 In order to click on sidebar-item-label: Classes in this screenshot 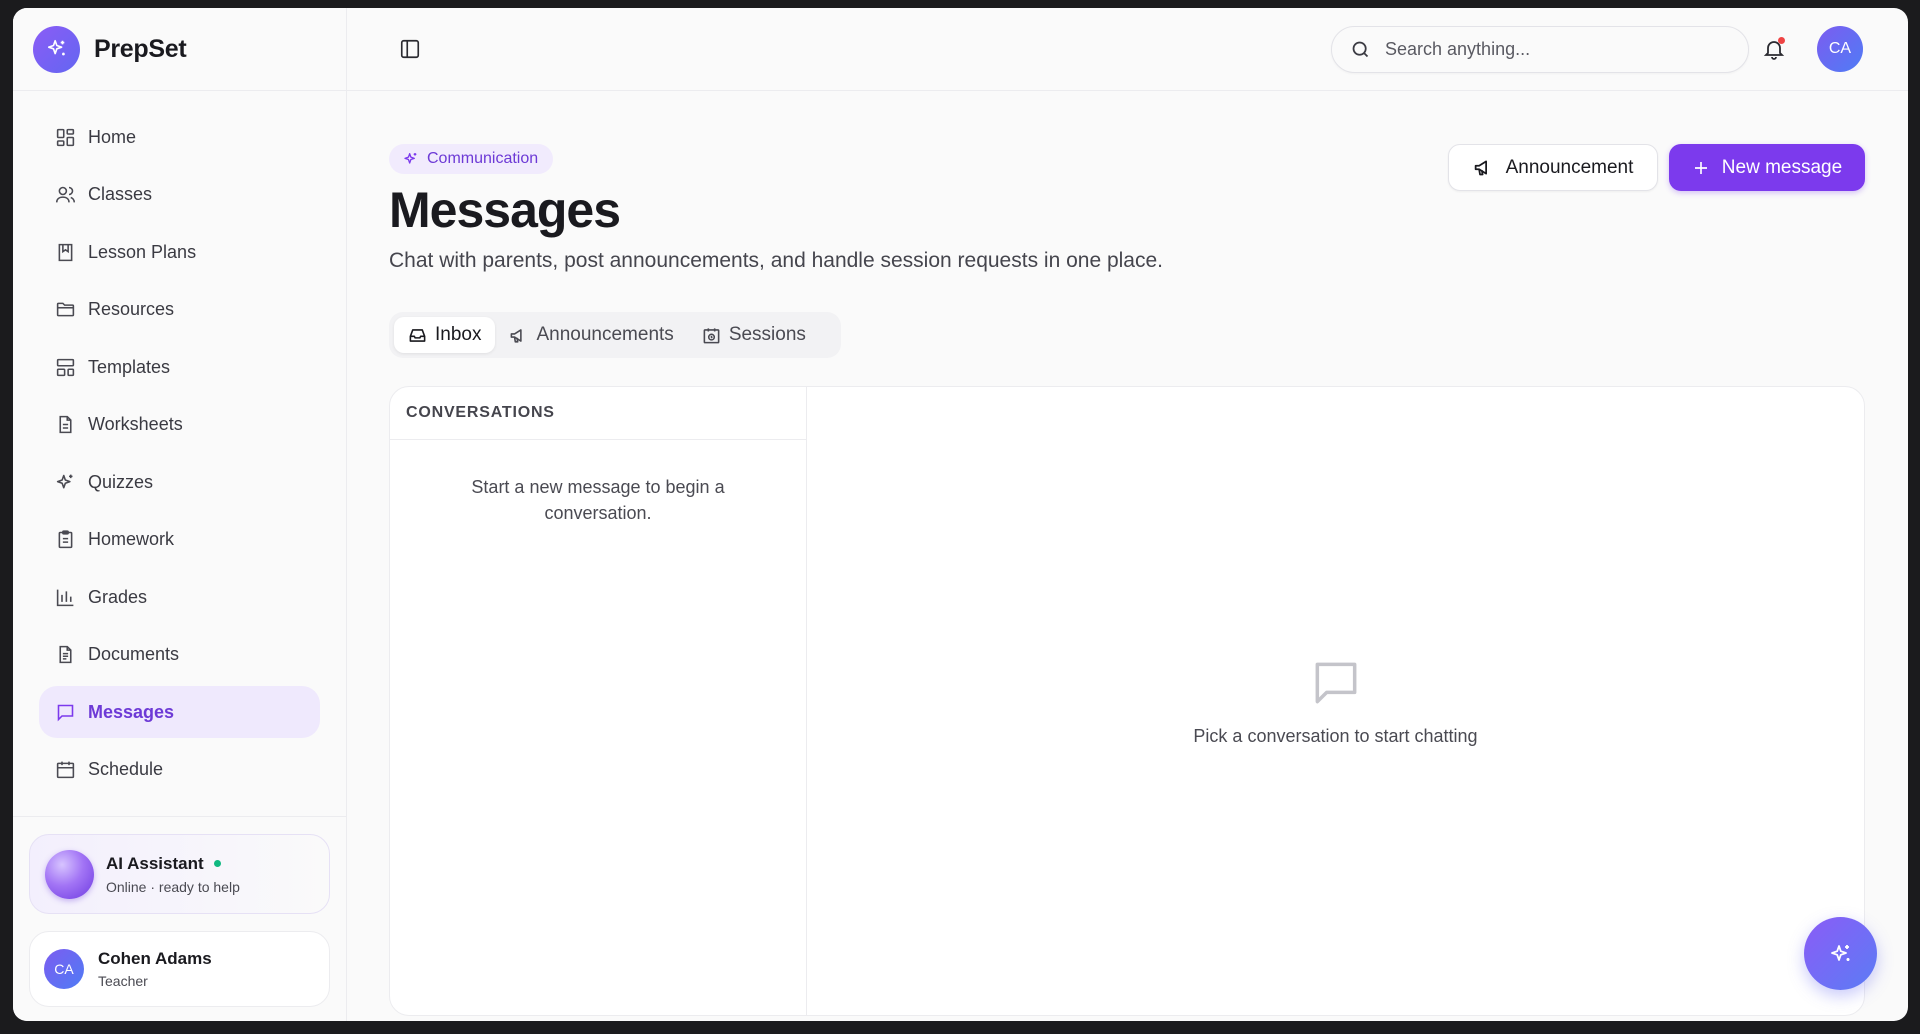, I will do `click(120, 194)`.